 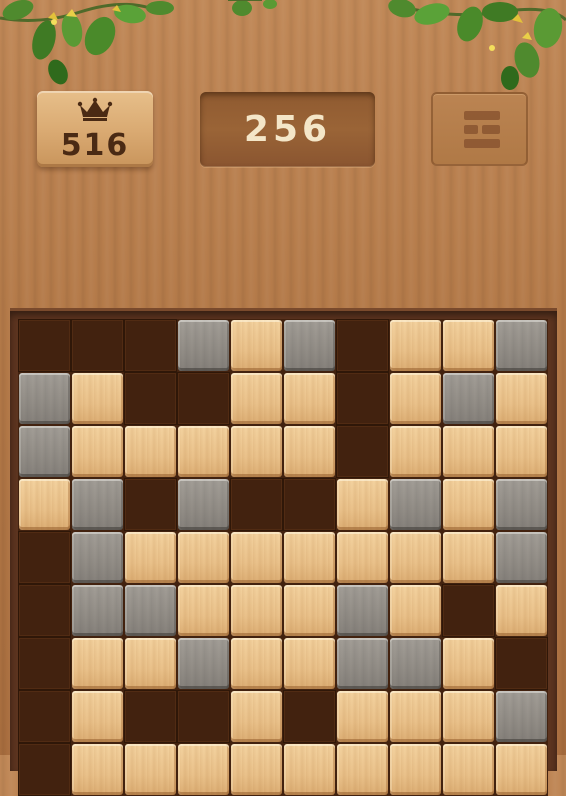 I want to click on menu-button, so click(x=479, y=129).